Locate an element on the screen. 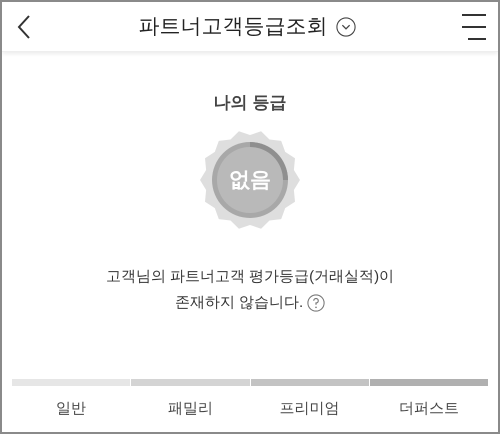 This screenshot has height=434, width=500. dropdown-icon is located at coordinates (346, 26).